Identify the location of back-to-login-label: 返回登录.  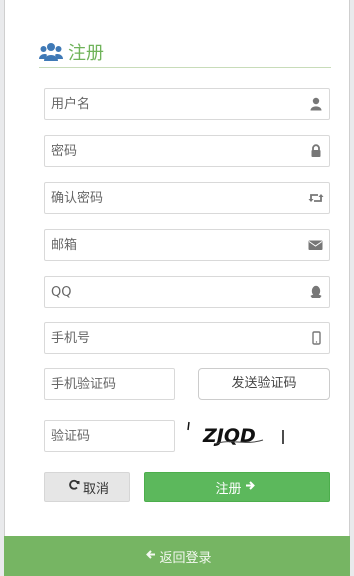
(185, 558).